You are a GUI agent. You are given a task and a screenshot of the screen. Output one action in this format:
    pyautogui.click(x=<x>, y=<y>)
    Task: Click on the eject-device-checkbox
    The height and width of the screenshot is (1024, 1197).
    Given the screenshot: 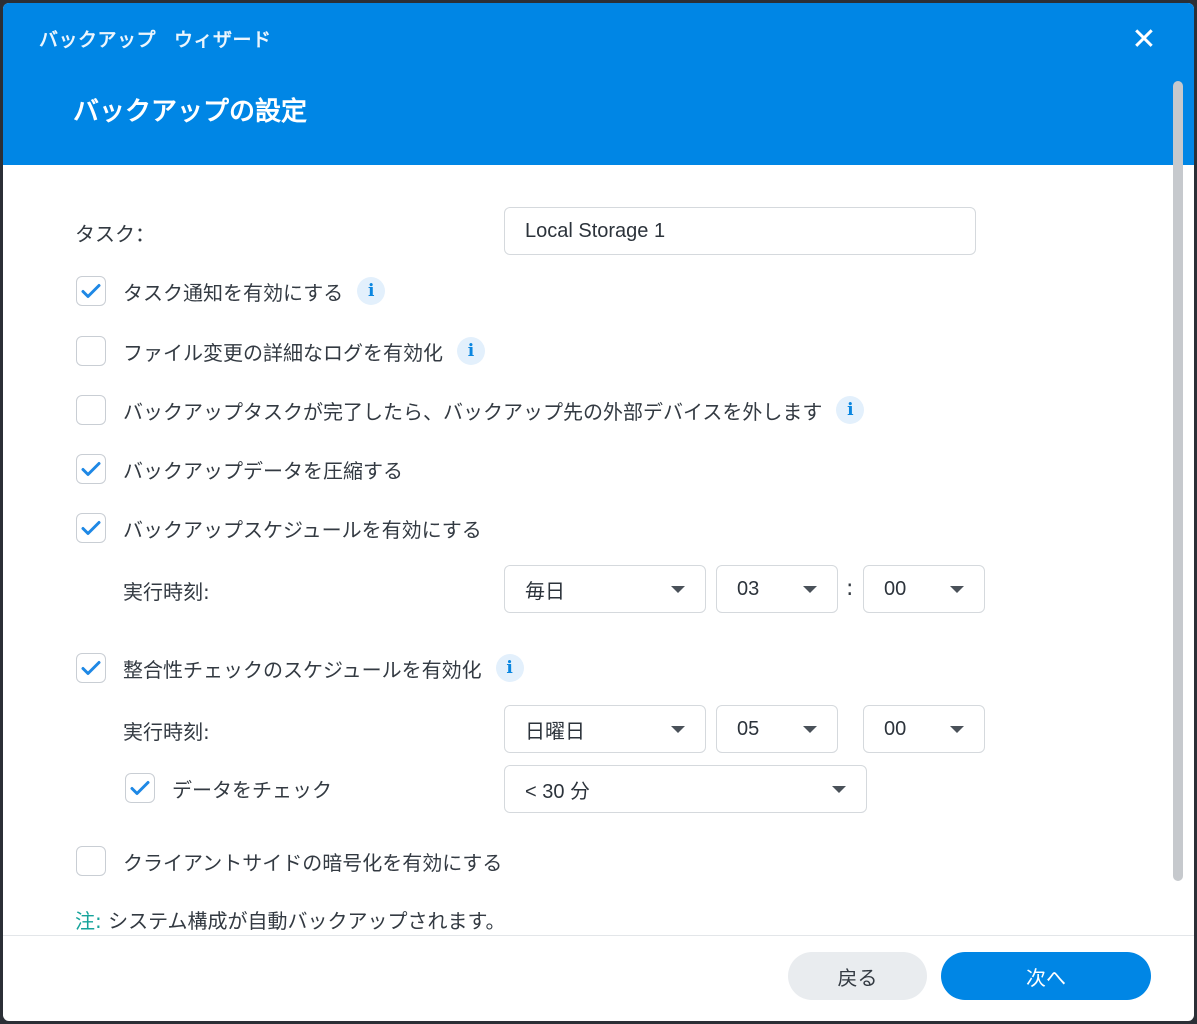 What is the action you would take?
    pyautogui.click(x=91, y=410)
    